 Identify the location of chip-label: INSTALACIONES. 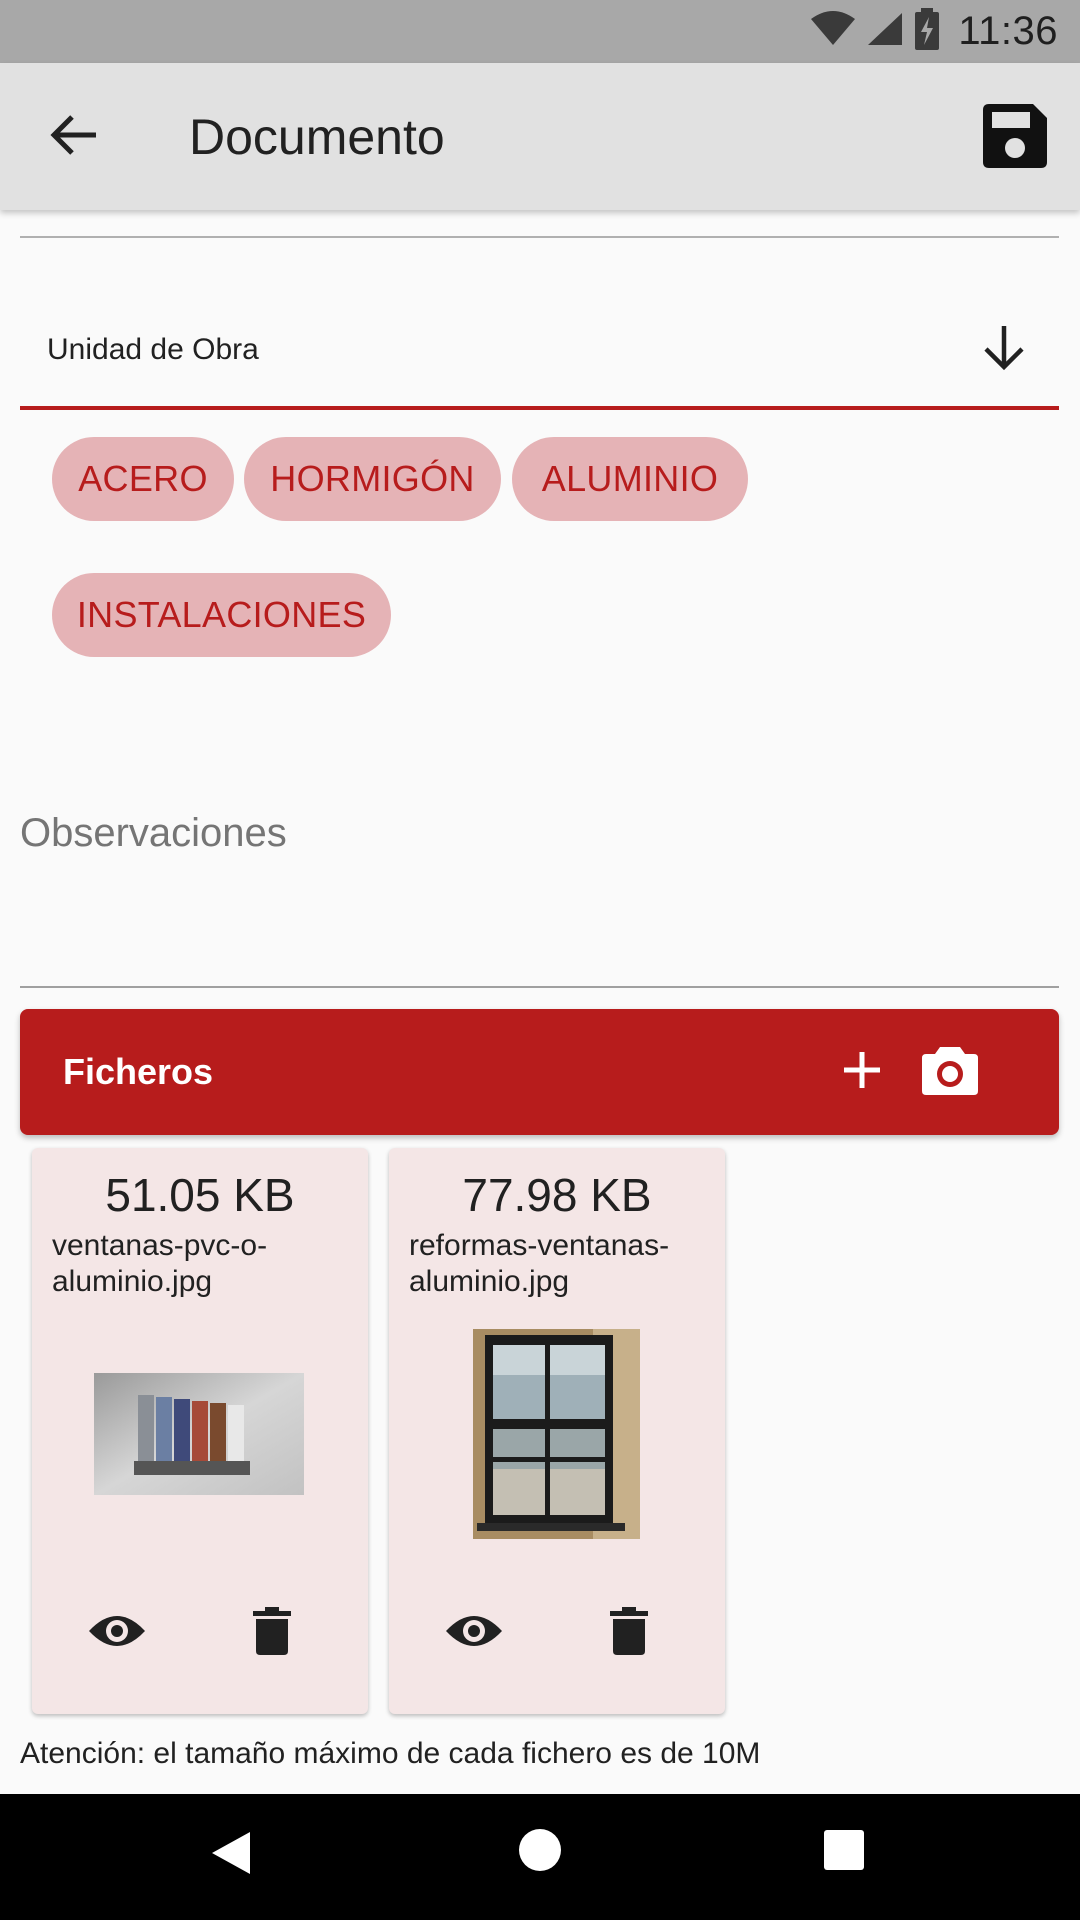
(221, 614).